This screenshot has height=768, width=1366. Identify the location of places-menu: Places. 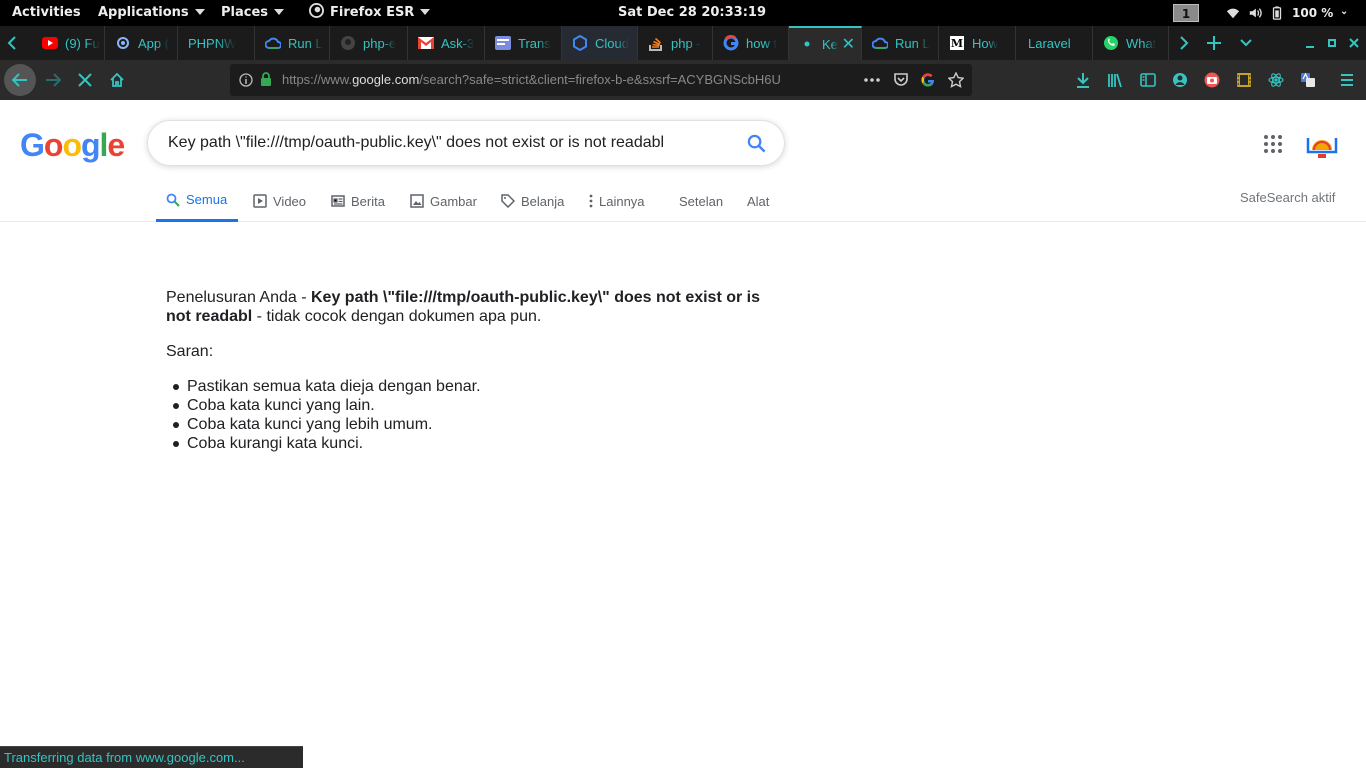
(253, 13).